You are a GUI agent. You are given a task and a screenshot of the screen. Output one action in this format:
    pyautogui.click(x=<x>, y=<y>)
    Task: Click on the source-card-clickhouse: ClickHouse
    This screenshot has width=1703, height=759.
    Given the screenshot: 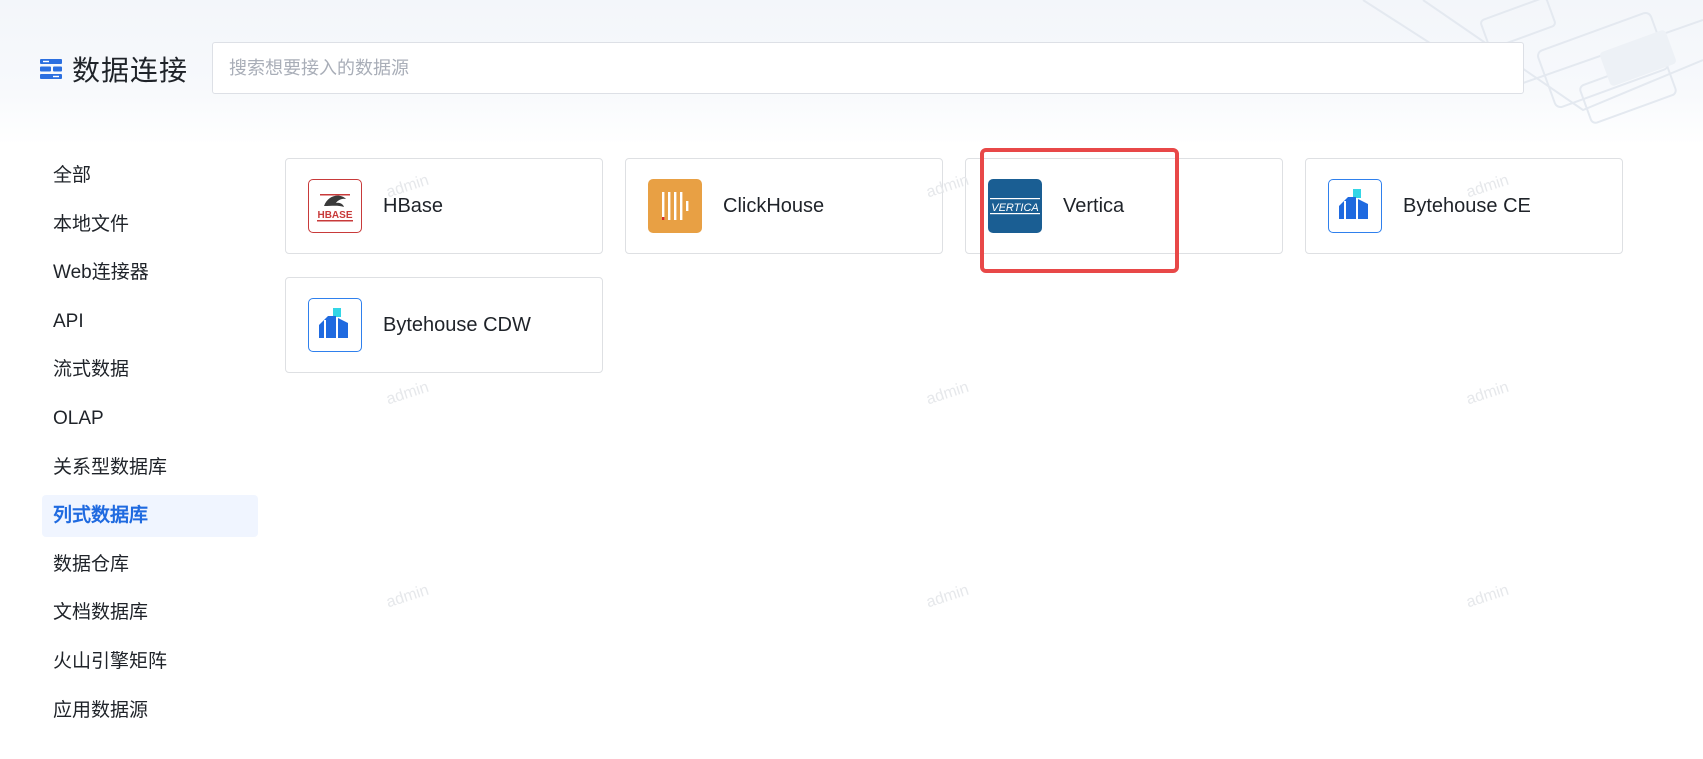 What is the action you would take?
    pyautogui.click(x=784, y=206)
    